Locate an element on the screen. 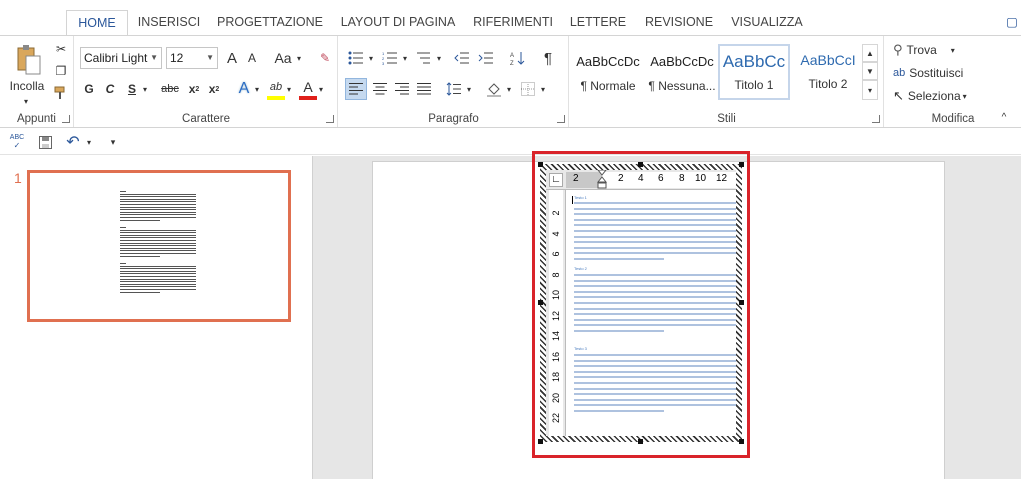 Image resolution: width=1021 pixels, height=479 pixels. tab-lettere: LETTERE is located at coordinates (598, 23).